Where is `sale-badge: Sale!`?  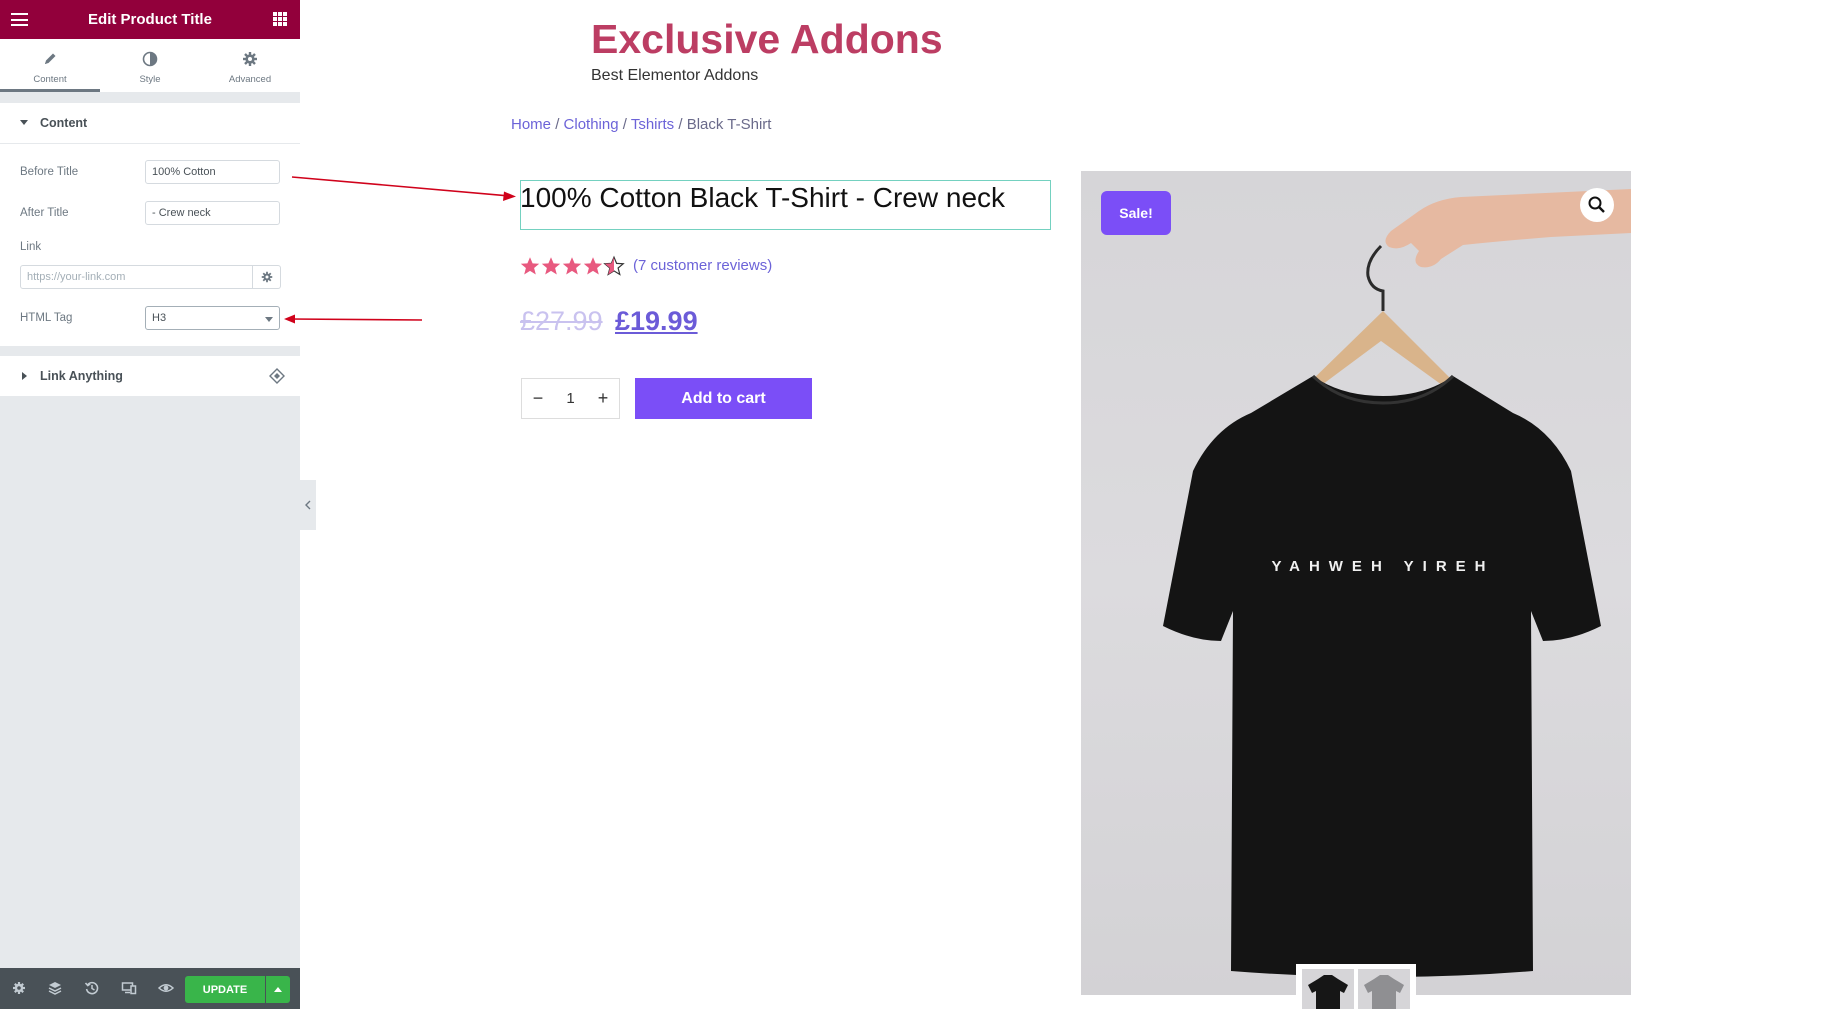 sale-badge: Sale! is located at coordinates (1136, 213).